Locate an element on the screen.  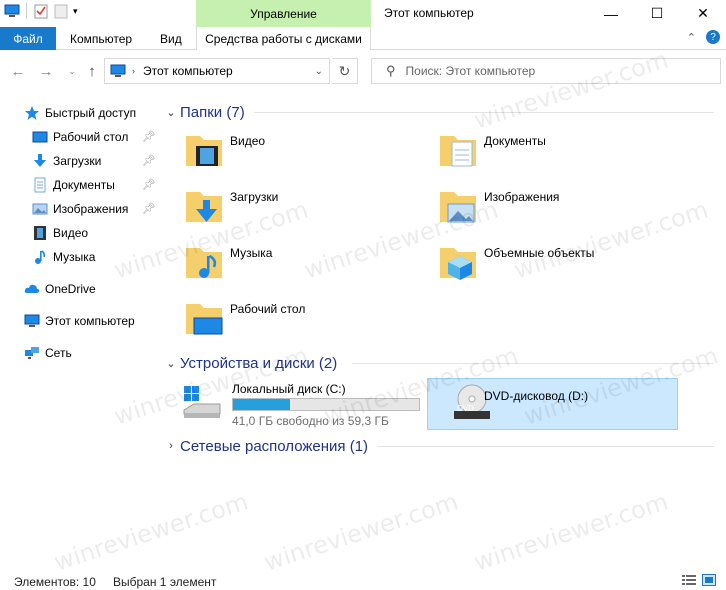
nav-label: Рабочий стол is located at coordinates (91, 137).